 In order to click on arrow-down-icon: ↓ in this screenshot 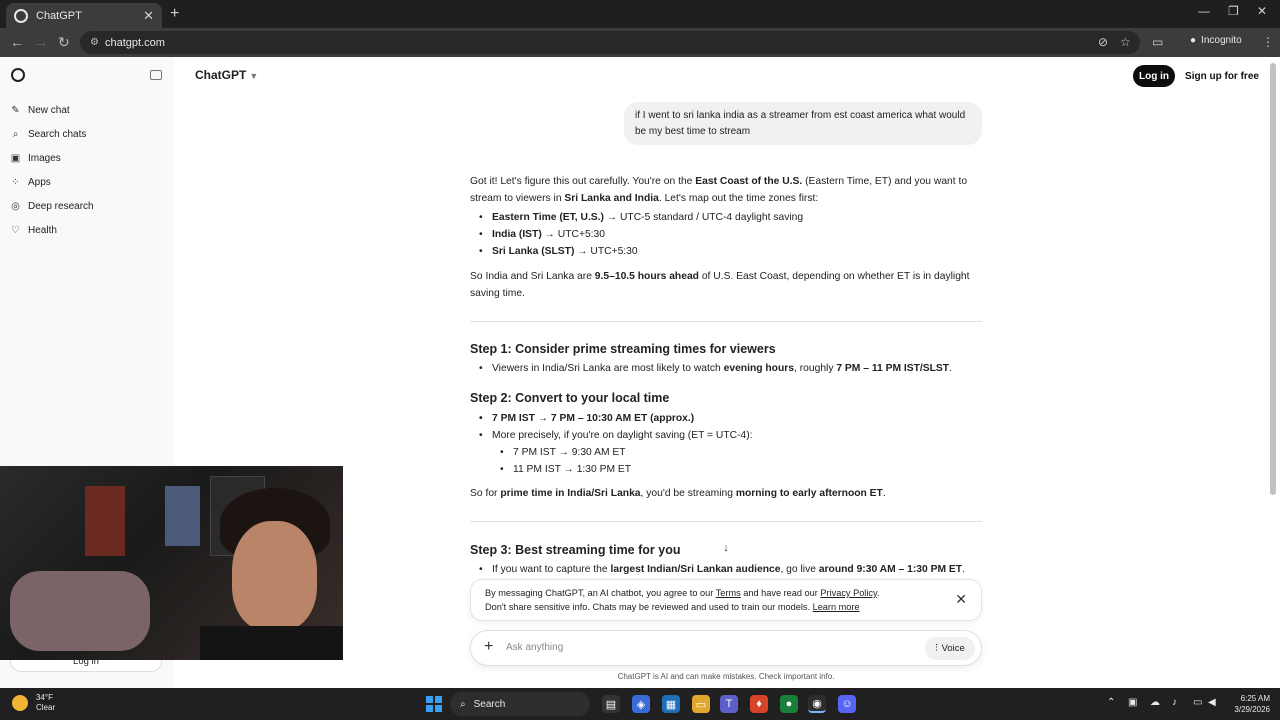, I will do `click(726, 548)`.